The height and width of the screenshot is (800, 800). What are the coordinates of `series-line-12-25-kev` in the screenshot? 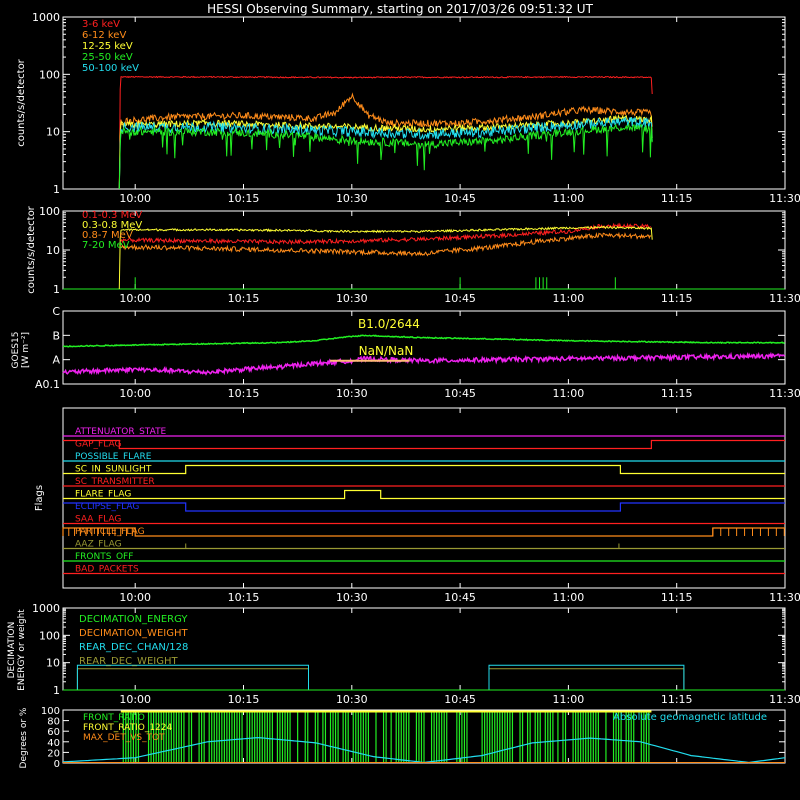 It's located at (385, 152).